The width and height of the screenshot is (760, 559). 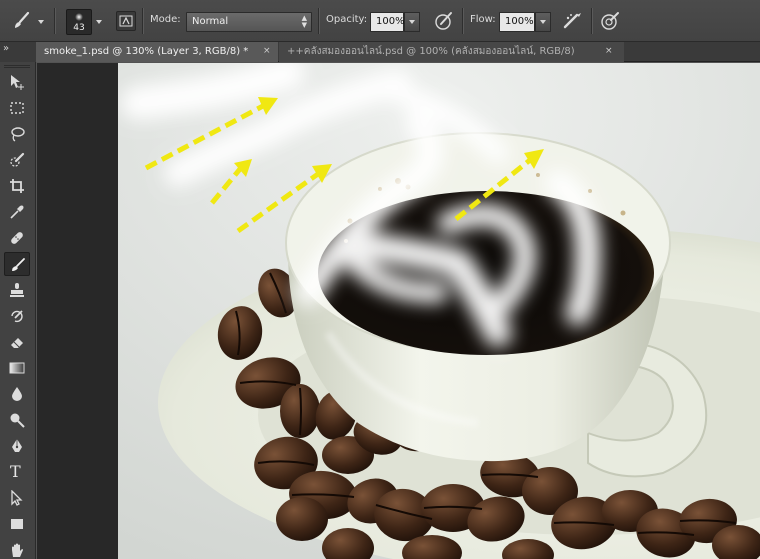 I want to click on document-tab-smoke: smoke_1.psd @ 130% (Layer 3, RGB/8) * ×, so click(x=157, y=52).